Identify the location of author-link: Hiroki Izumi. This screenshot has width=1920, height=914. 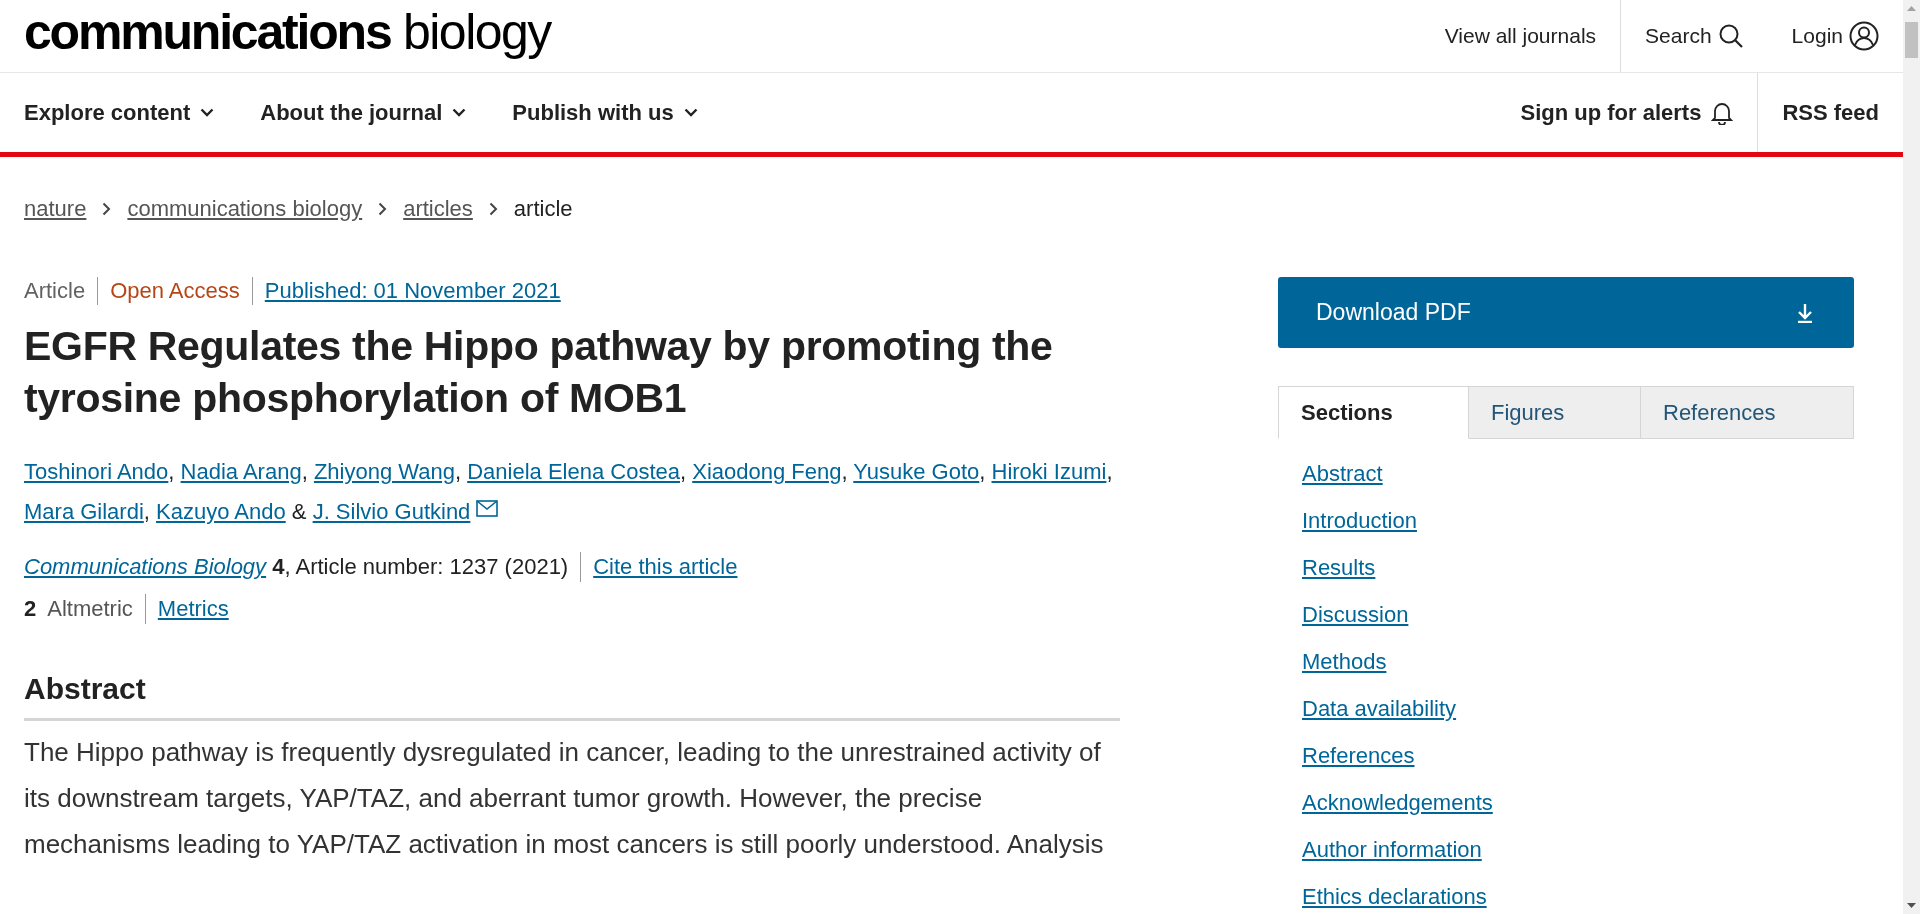
(1049, 471).